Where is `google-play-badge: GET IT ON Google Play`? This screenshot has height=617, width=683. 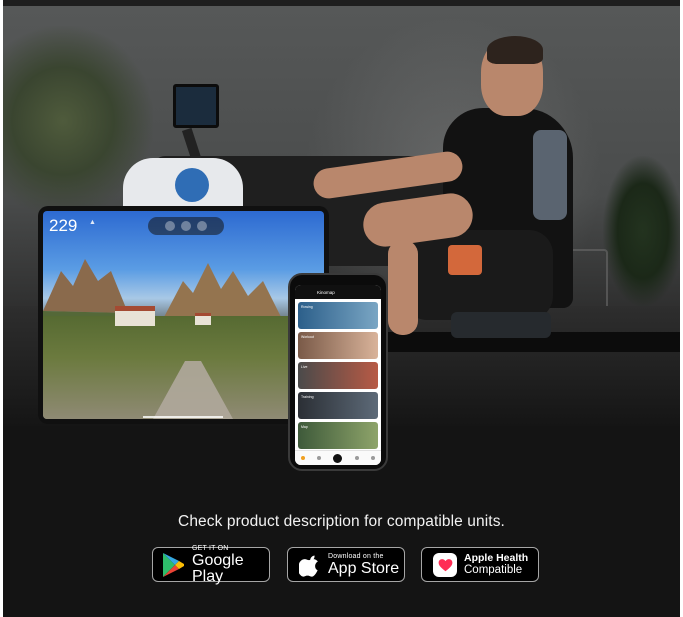 google-play-badge: GET IT ON Google Play is located at coordinates (211, 564).